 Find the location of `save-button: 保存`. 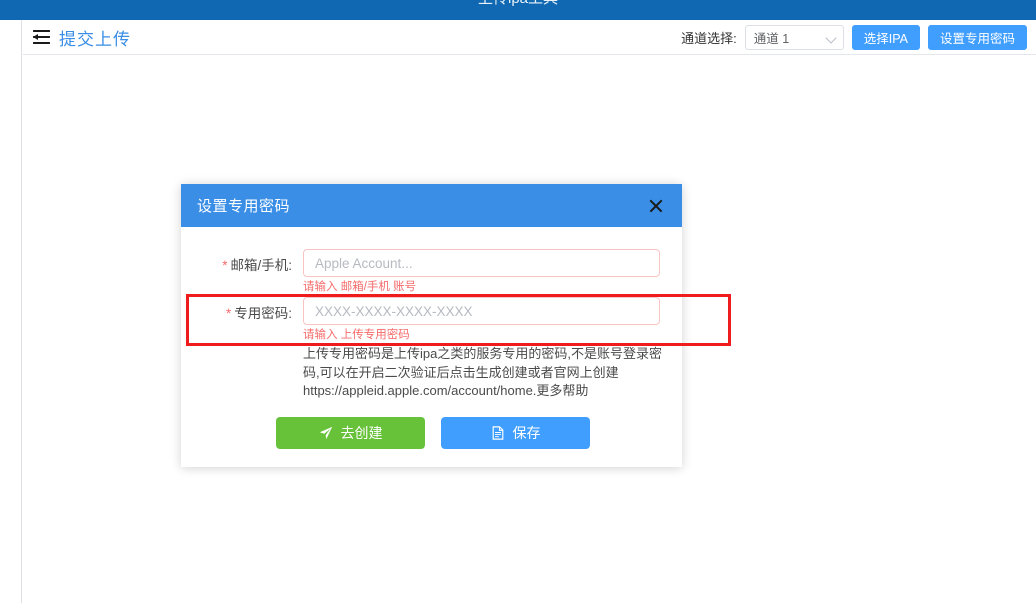

save-button: 保存 is located at coordinates (515, 432).